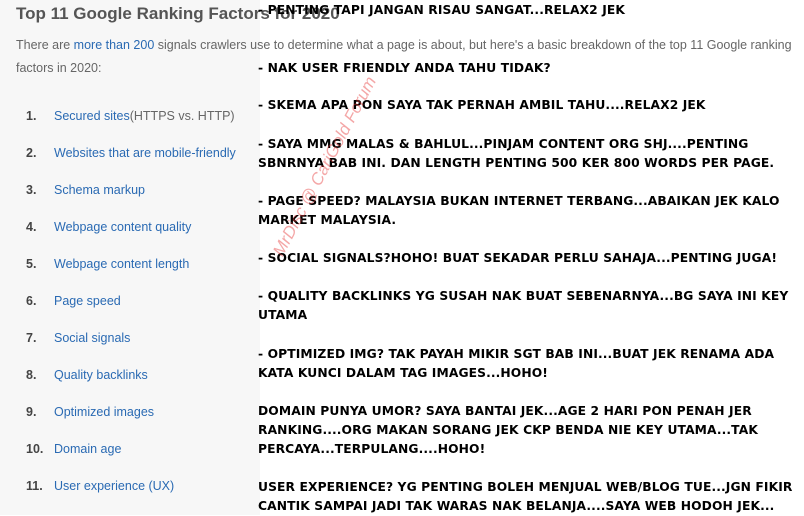 This screenshot has height=516, width=804. Describe the element at coordinates (372, 449) in the screenshot. I see `comment-line: PERCAYA...TERPULANG....HOHO!` at that location.